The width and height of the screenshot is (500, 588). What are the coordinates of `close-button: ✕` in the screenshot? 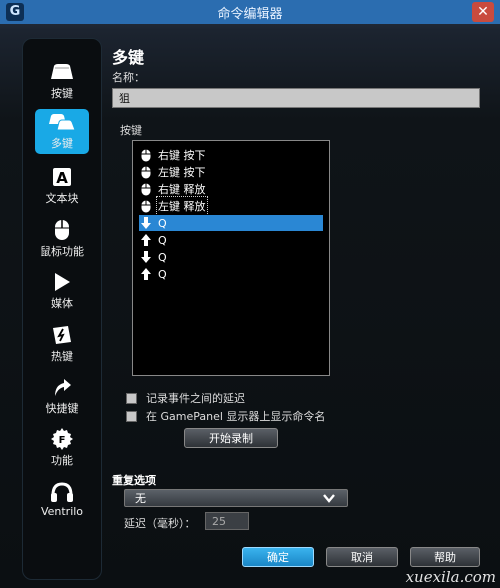 It's located at (483, 12).